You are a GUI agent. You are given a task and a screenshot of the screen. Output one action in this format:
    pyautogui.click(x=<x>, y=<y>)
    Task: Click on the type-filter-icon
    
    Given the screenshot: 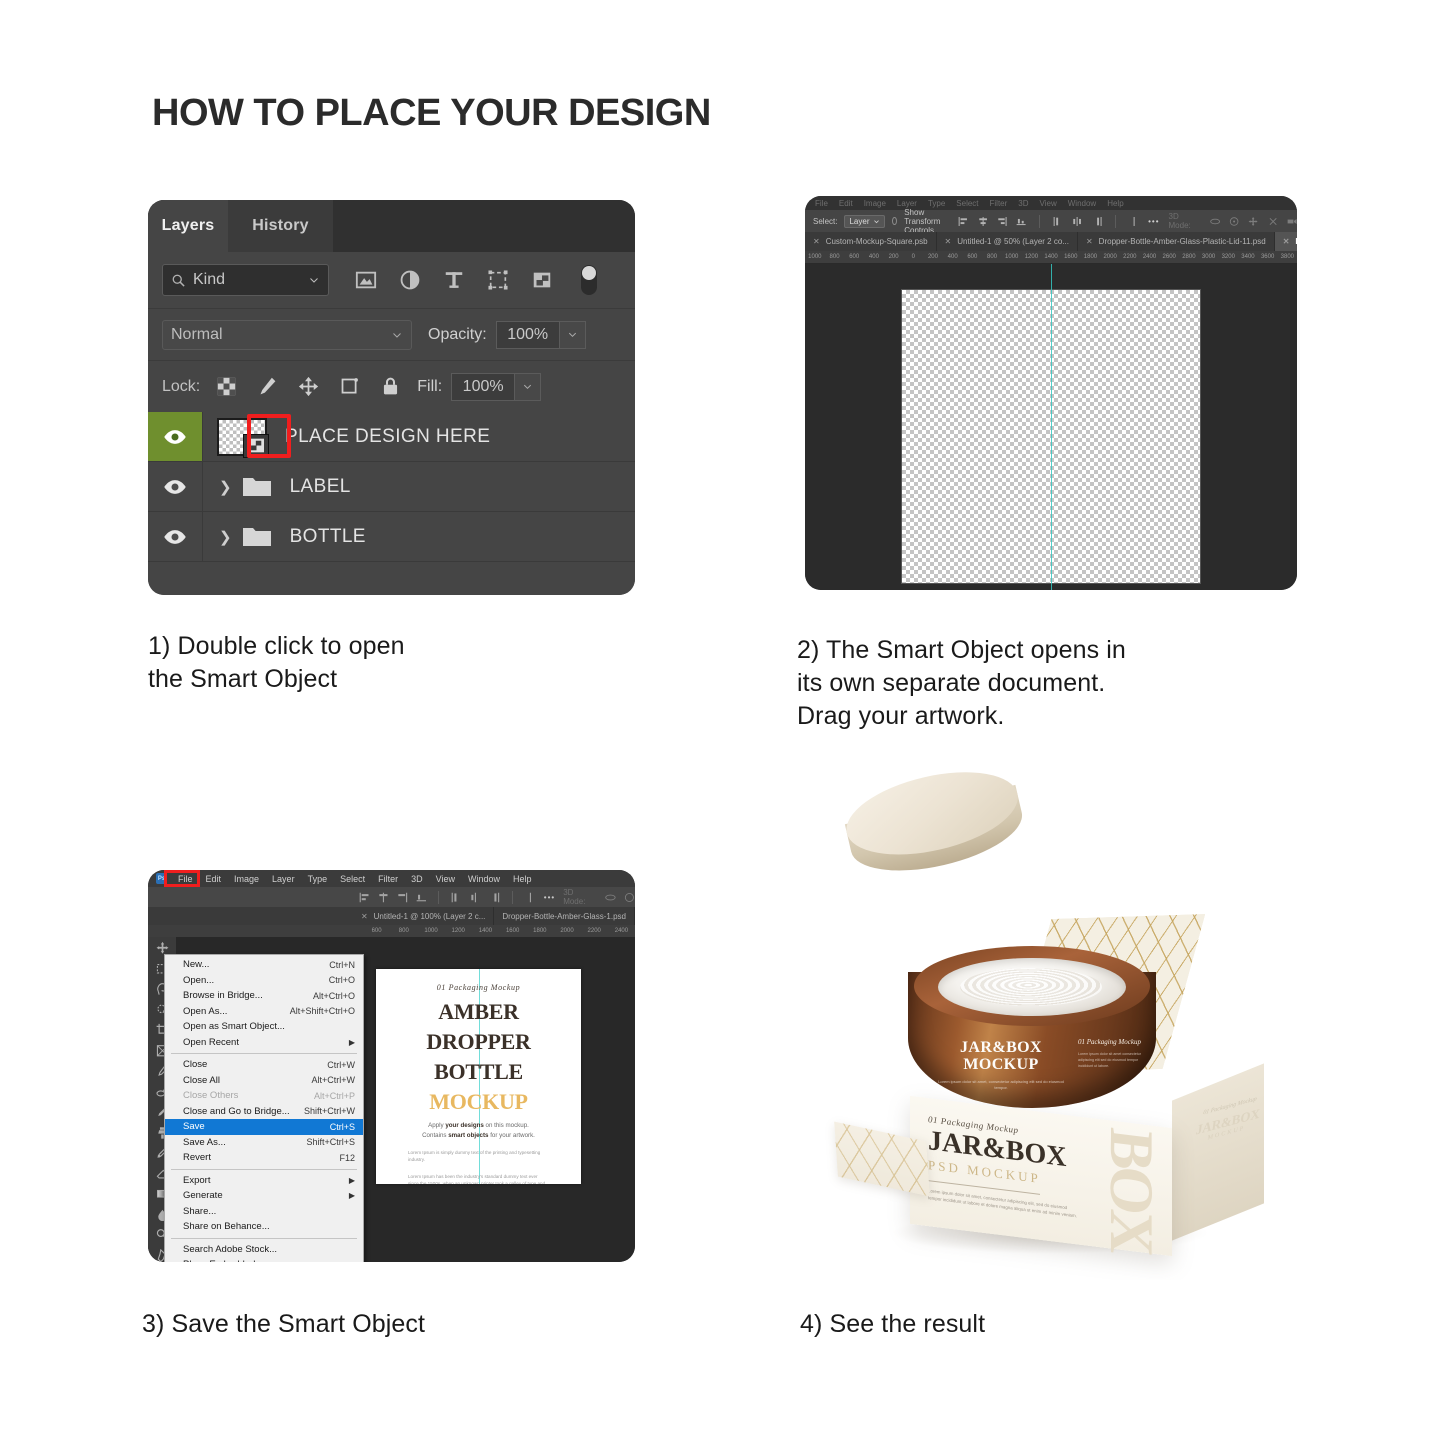 What is the action you would take?
    pyautogui.click(x=454, y=280)
    